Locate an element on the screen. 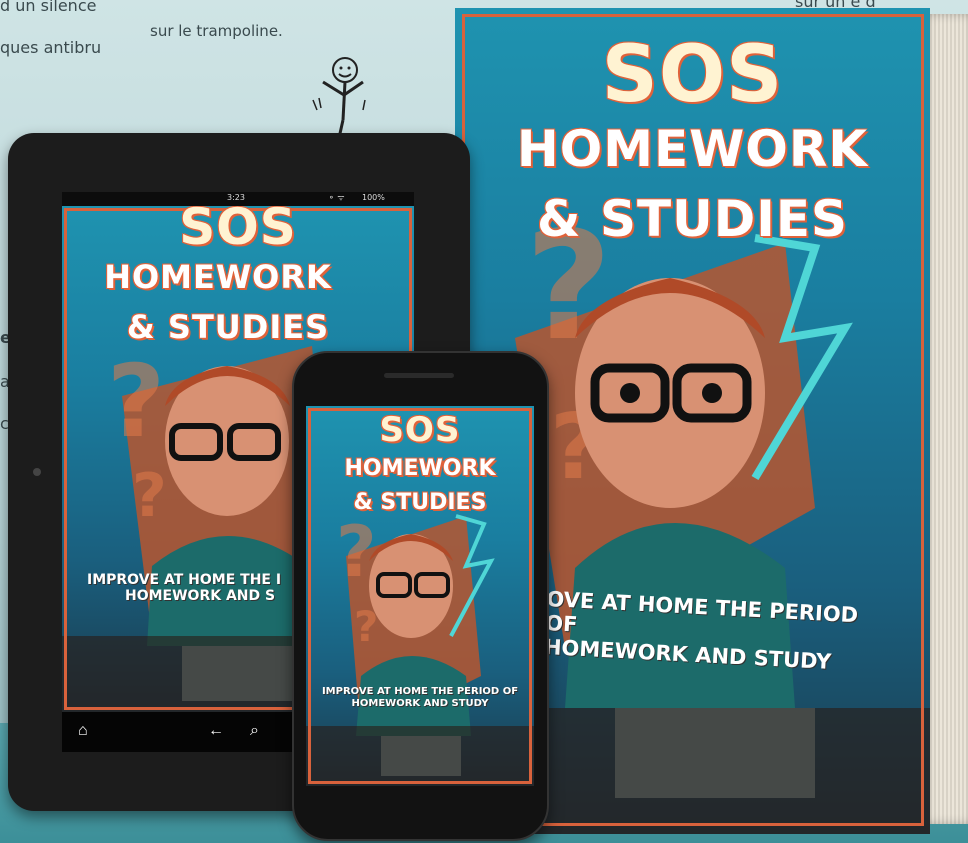  stick-figure-icon is located at coordinates (339, 98).